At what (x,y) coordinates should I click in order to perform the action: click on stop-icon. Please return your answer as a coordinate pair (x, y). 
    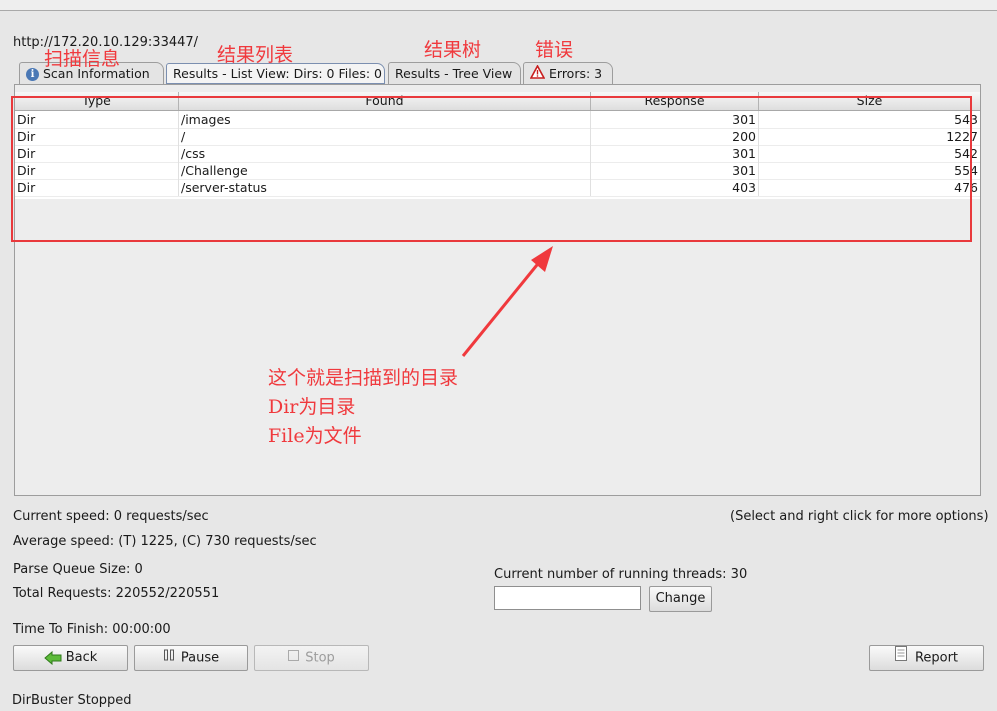
    Looking at the image, I should click on (294, 658).